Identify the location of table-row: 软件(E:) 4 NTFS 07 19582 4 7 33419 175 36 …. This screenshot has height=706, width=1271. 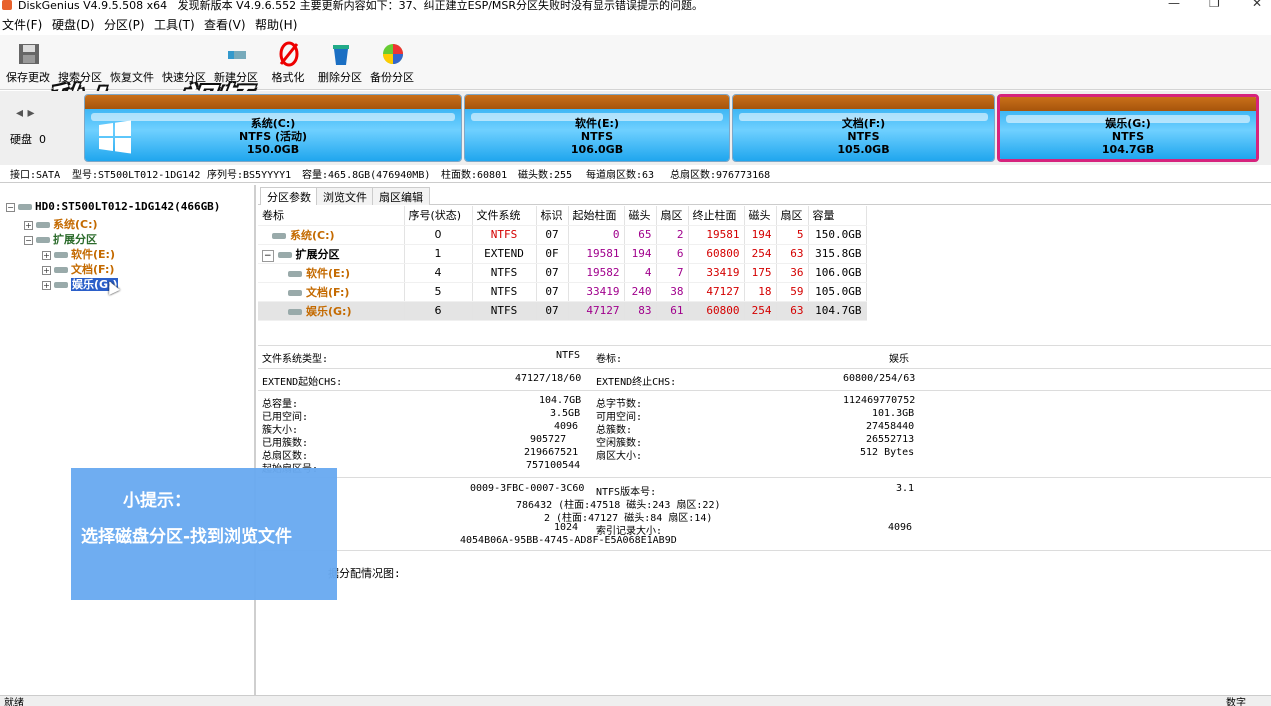
(562, 273).